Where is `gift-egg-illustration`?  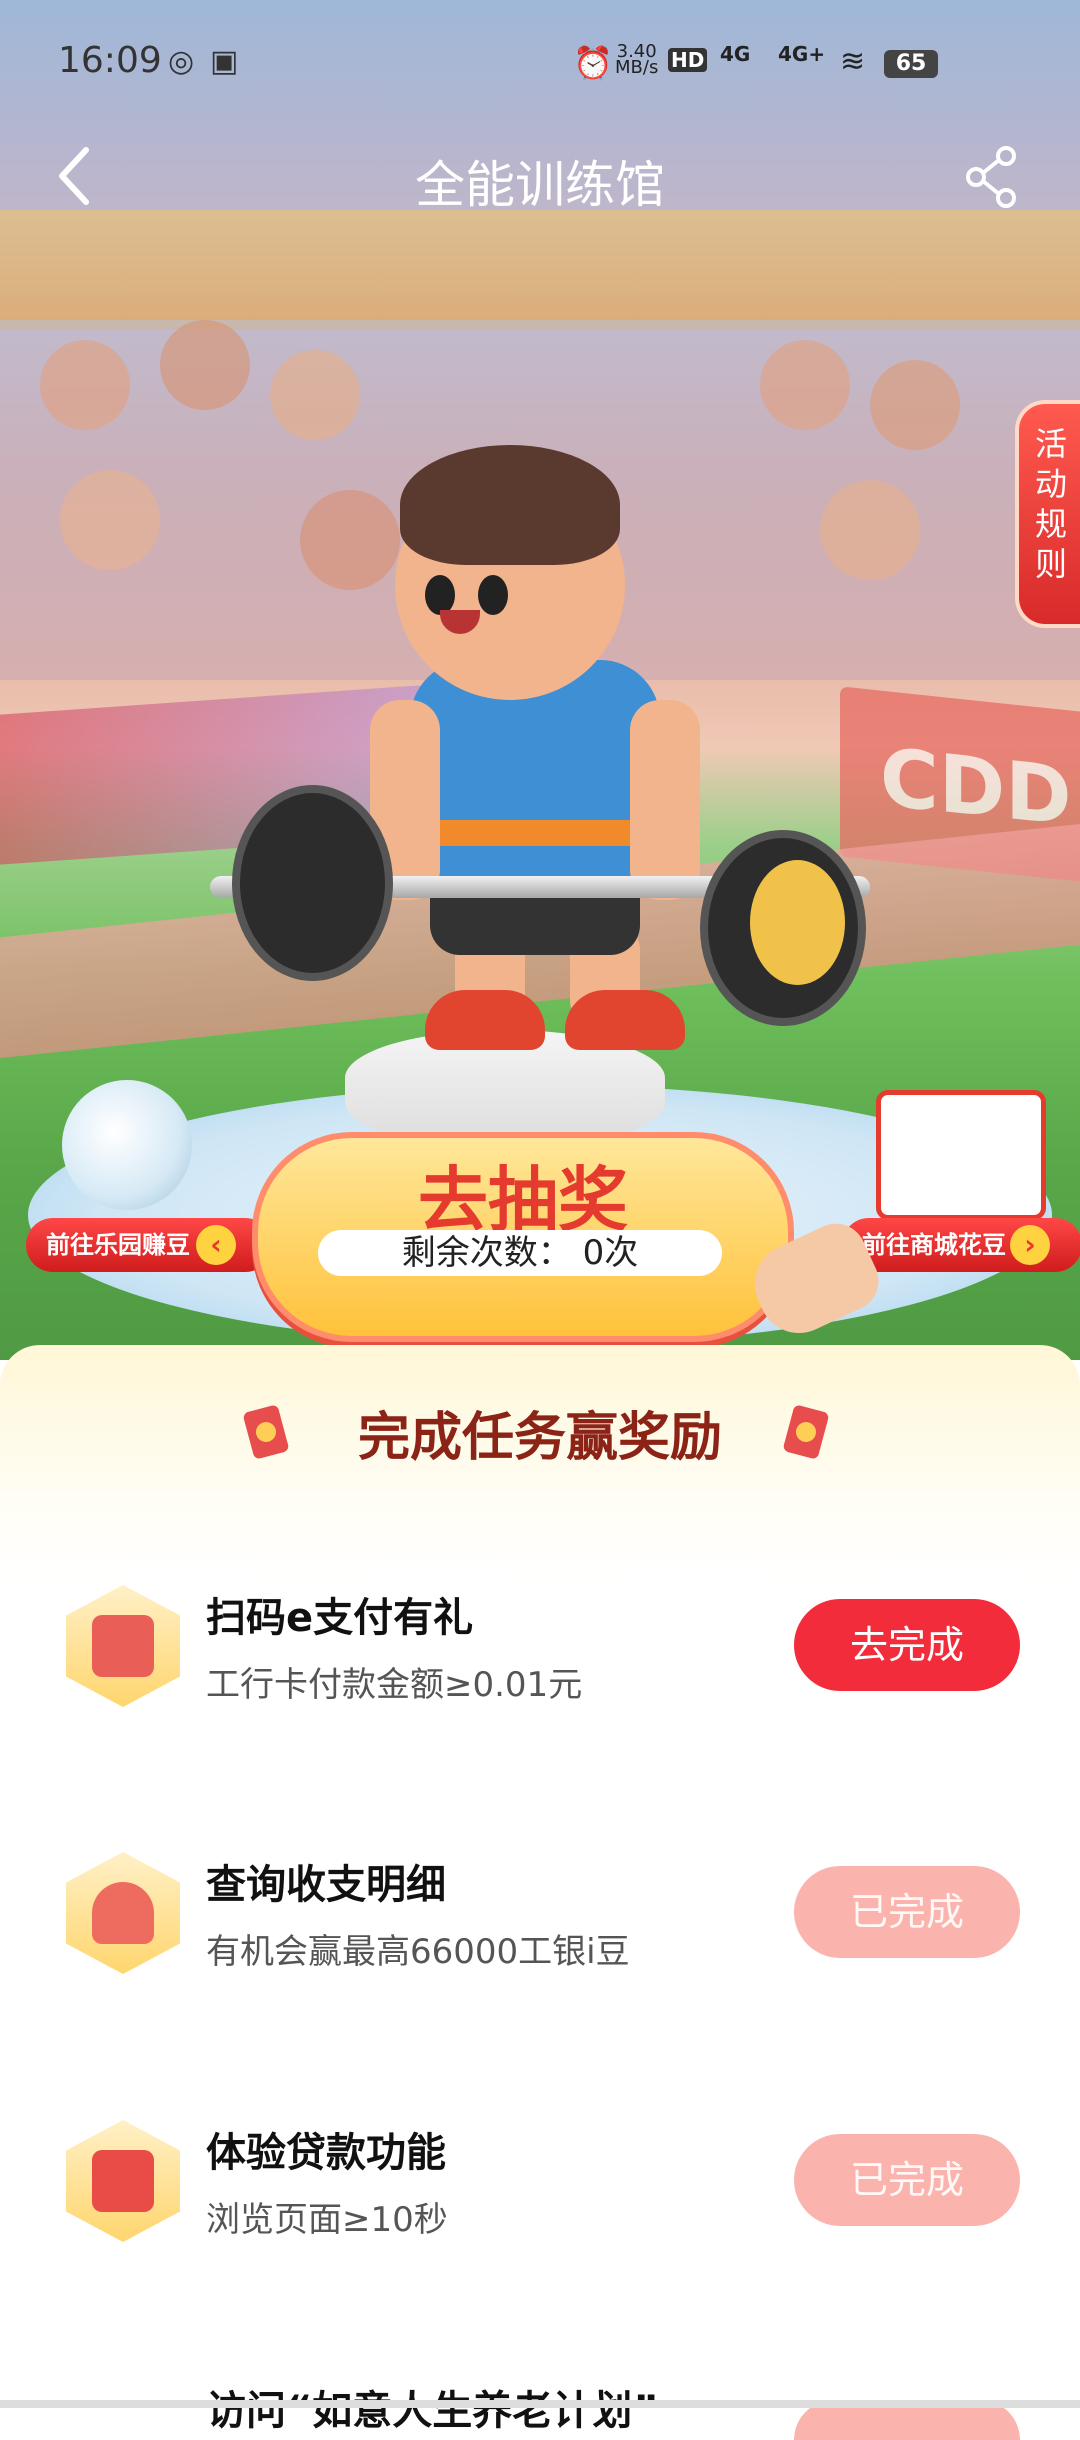 gift-egg-illustration is located at coordinates (127, 1145).